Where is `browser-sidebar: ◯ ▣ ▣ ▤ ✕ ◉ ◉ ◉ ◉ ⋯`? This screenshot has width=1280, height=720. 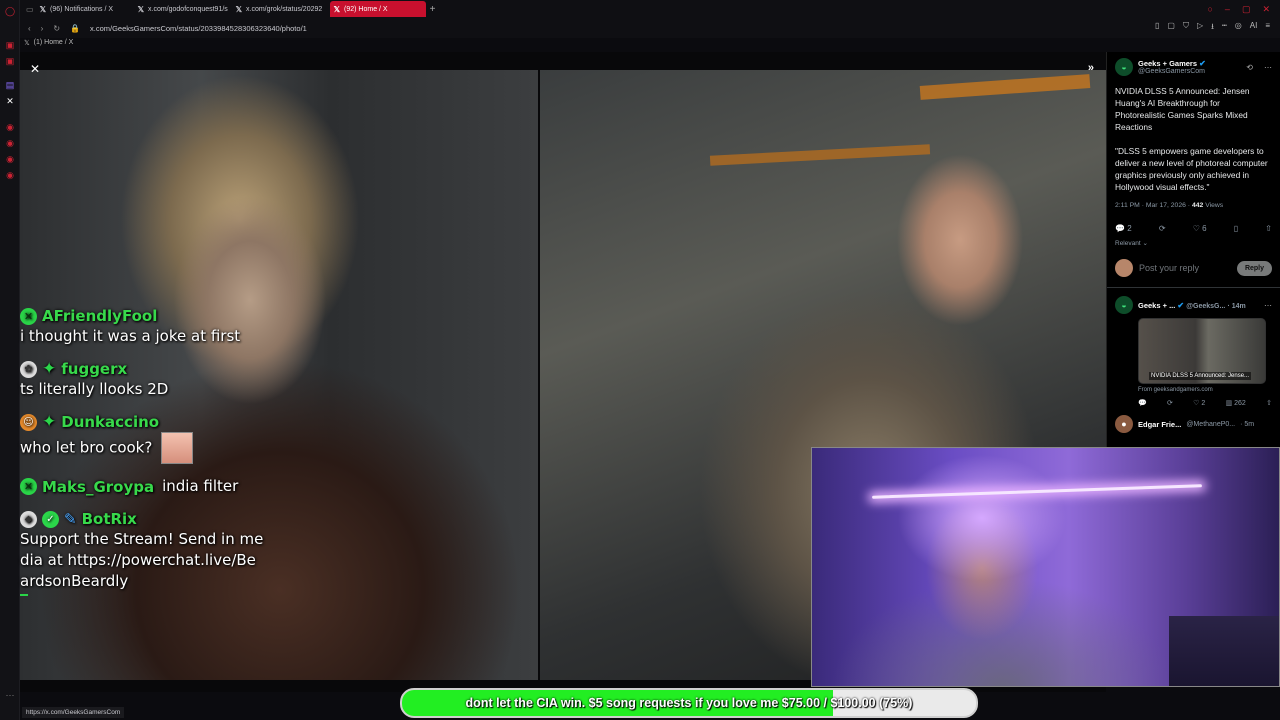 browser-sidebar: ◯ ▣ ▣ ▤ ✕ ◉ ◉ ◉ ◉ ⋯ is located at coordinates (10, 360).